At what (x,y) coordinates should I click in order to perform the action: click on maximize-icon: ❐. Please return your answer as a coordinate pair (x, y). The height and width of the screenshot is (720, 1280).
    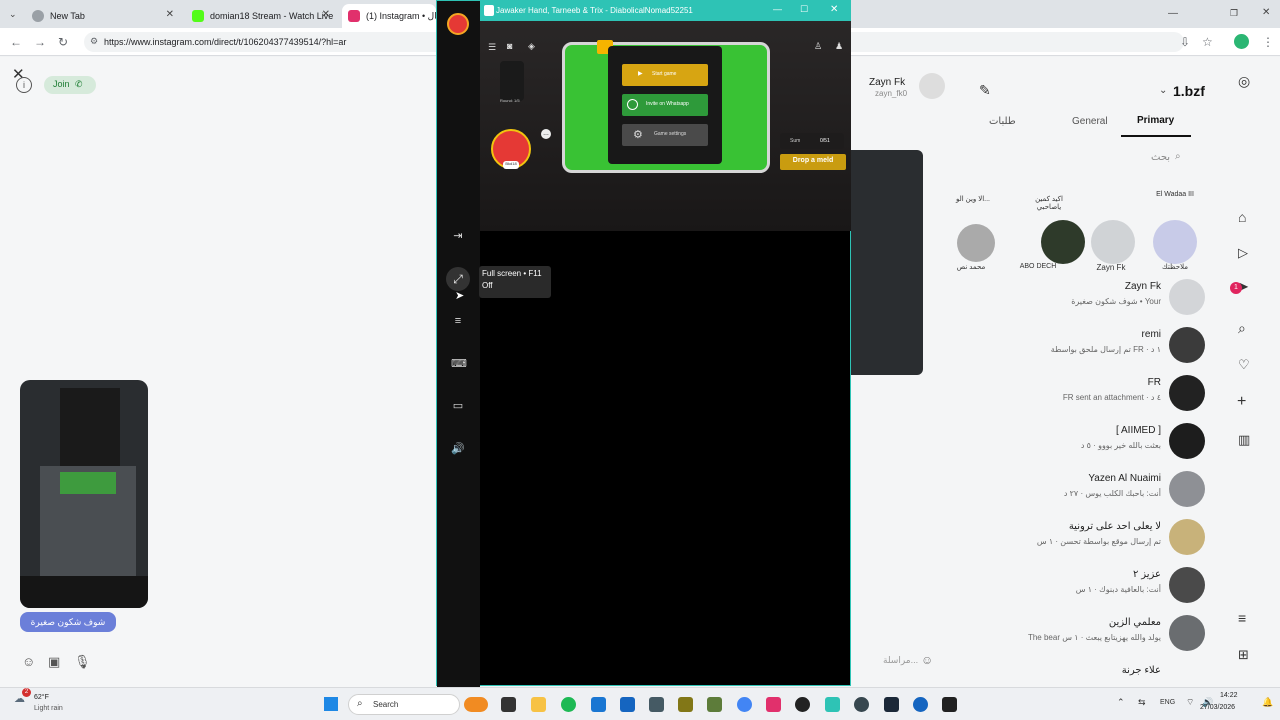
    Looking at the image, I should click on (1234, 13).